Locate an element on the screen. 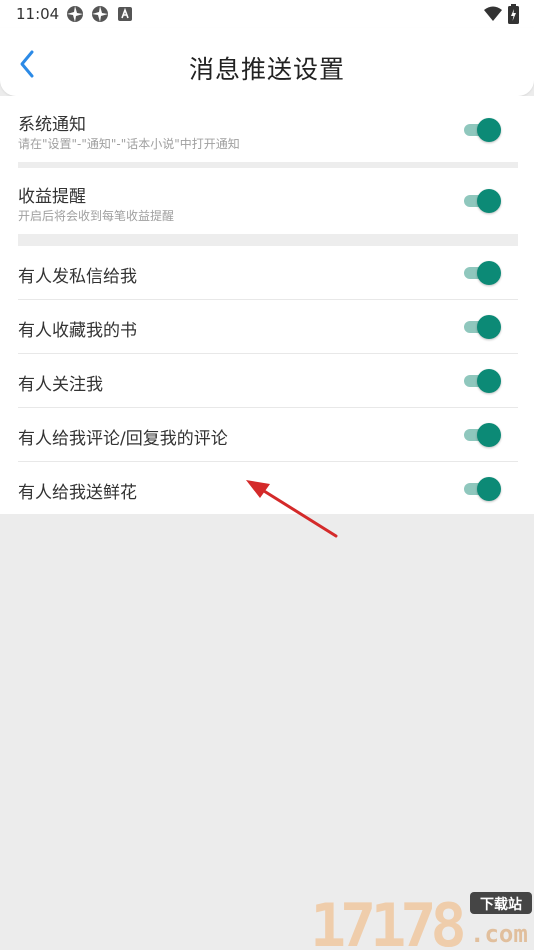 This screenshot has width=534, height=950. private-message-toggle is located at coordinates (483, 273).